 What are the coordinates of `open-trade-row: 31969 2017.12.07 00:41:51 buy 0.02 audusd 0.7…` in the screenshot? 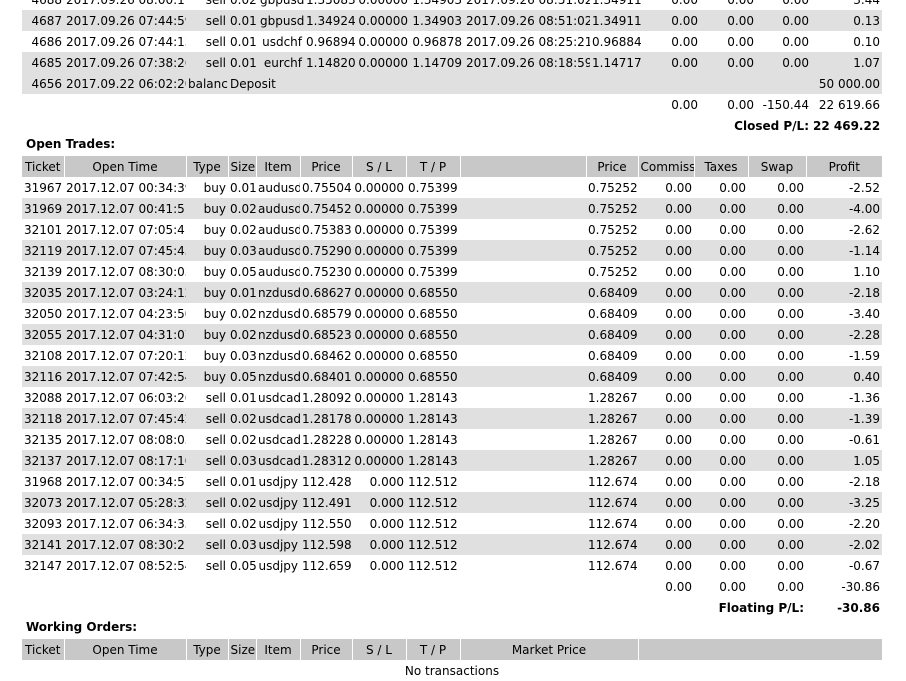 It's located at (452, 208).